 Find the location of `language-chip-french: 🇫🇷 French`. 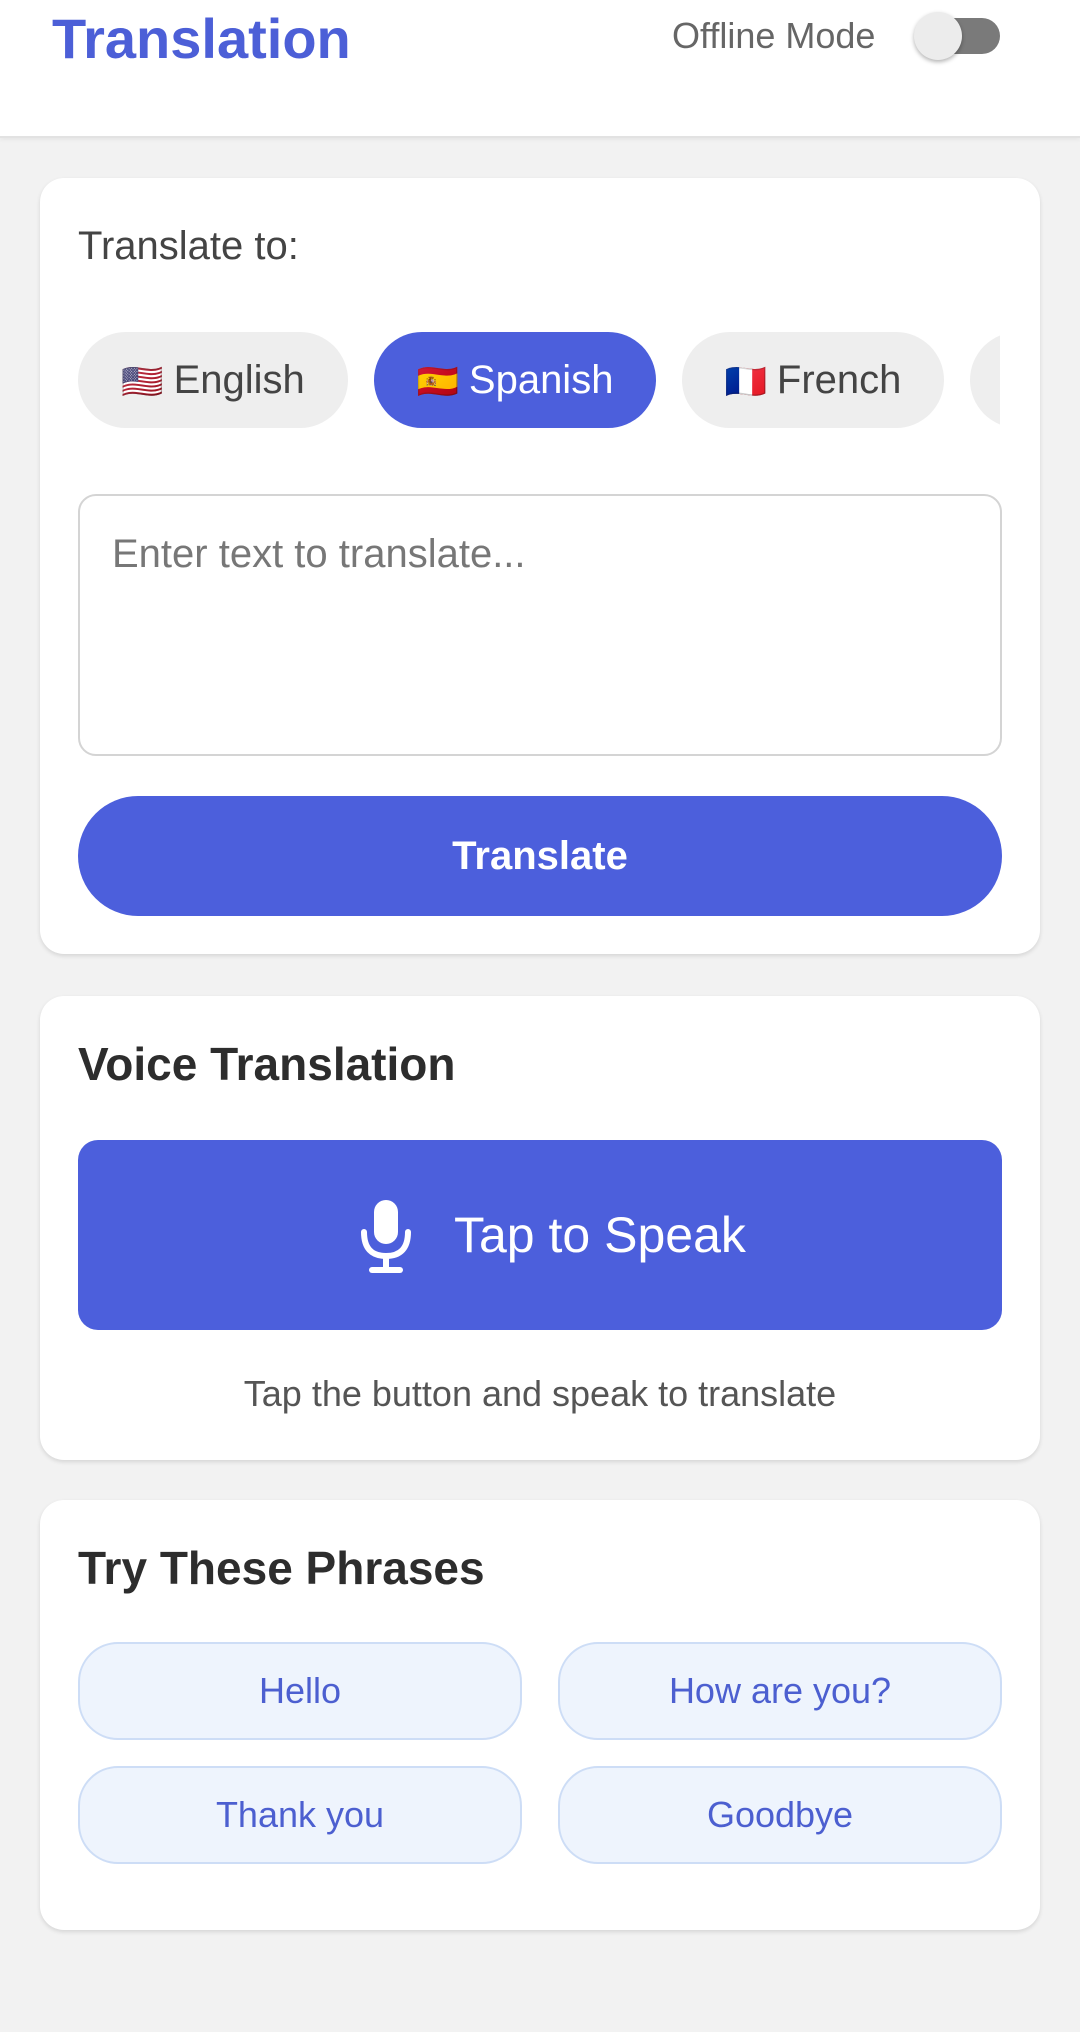

language-chip-french: 🇫🇷 French is located at coordinates (813, 380).